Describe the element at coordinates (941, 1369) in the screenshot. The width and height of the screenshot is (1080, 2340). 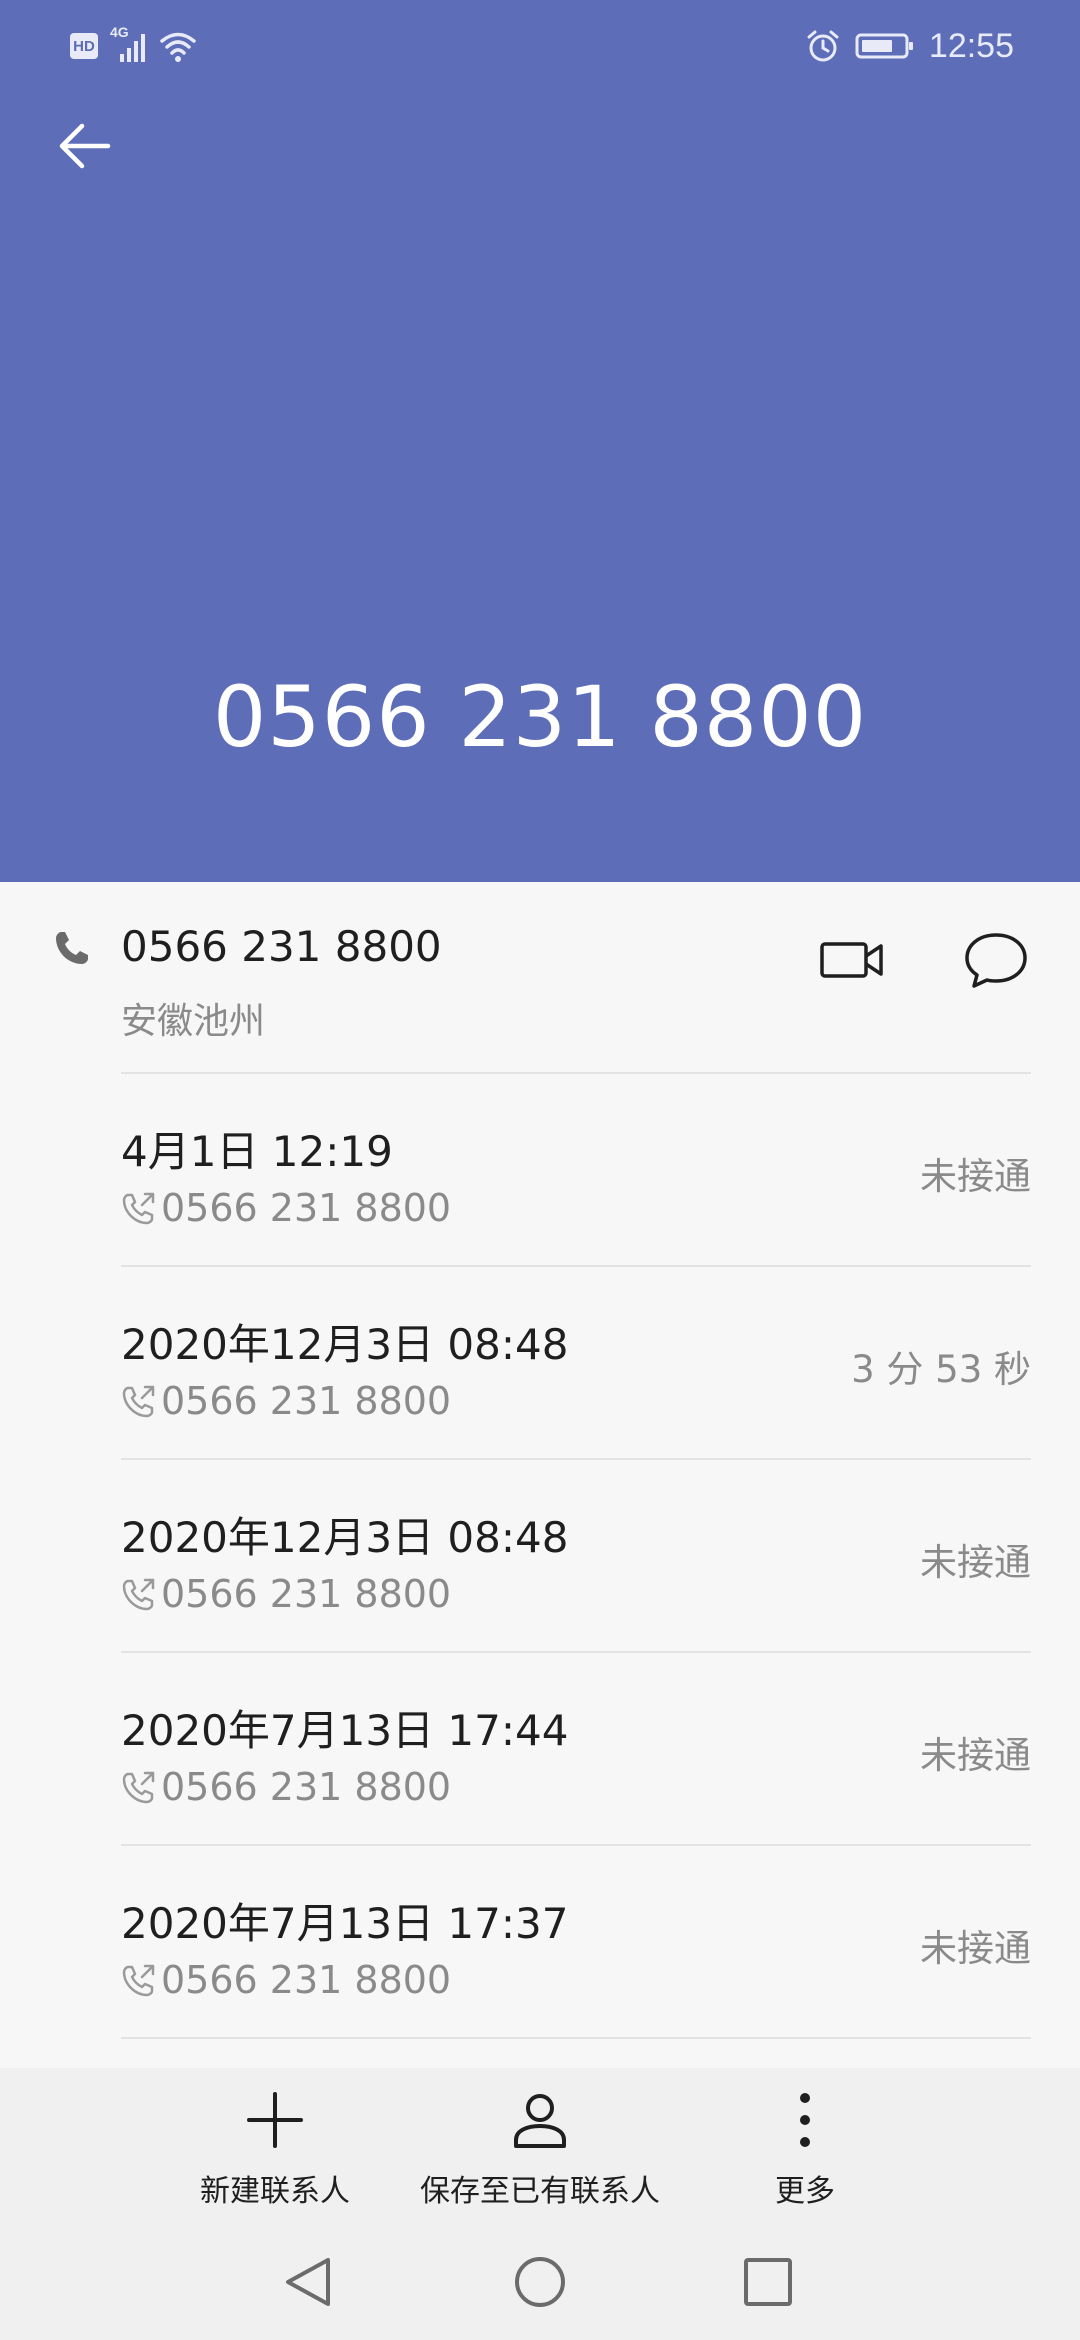
I see `call-duration: 3 分 53 秒` at that location.